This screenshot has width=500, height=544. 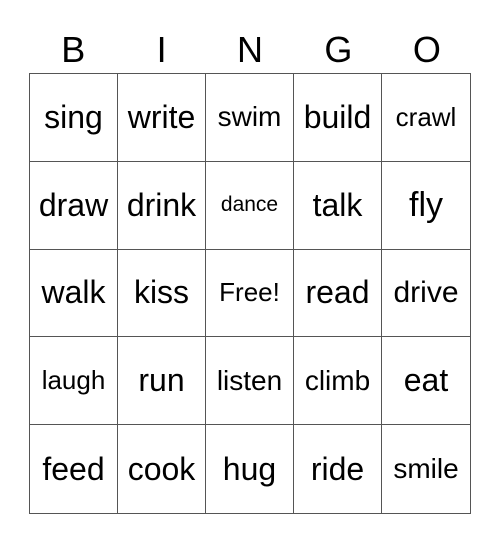 What do you see at coordinates (338, 381) in the screenshot?
I see `bingo-cell: climb` at bounding box center [338, 381].